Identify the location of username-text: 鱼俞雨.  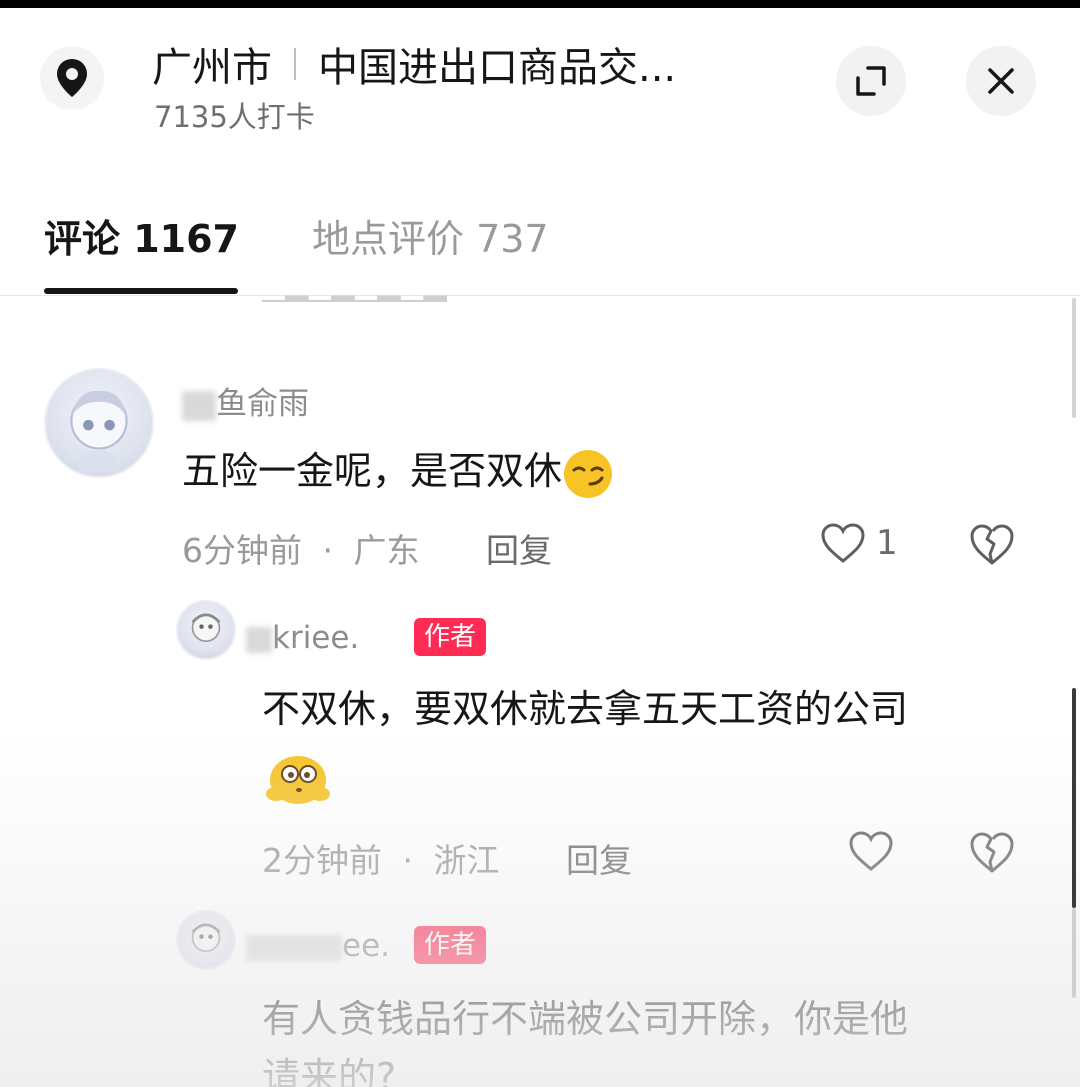
(262, 404).